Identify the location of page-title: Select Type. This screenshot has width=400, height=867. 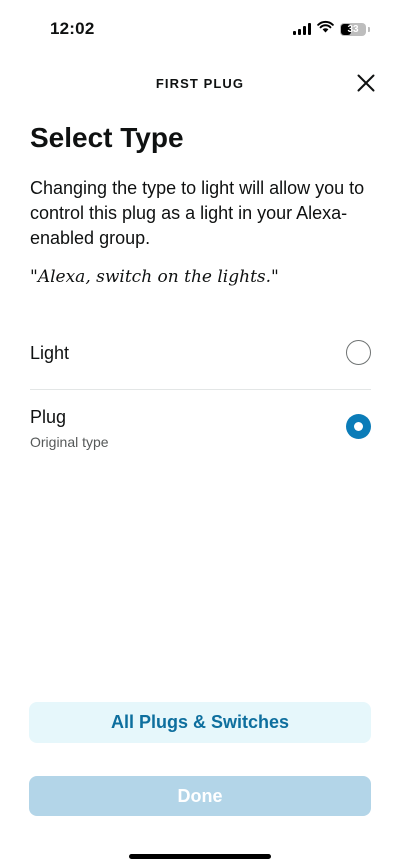
(107, 137).